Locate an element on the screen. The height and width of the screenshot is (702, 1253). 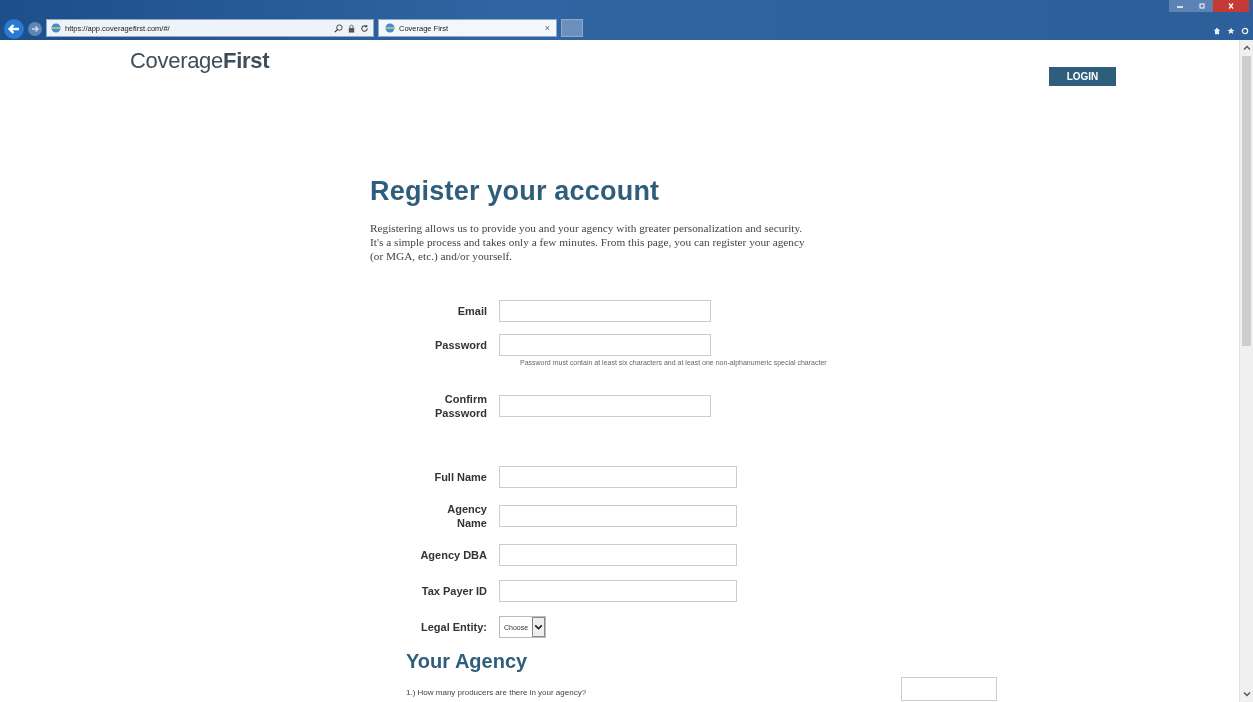
field-label: Legal Entity: is located at coordinates (453, 627).